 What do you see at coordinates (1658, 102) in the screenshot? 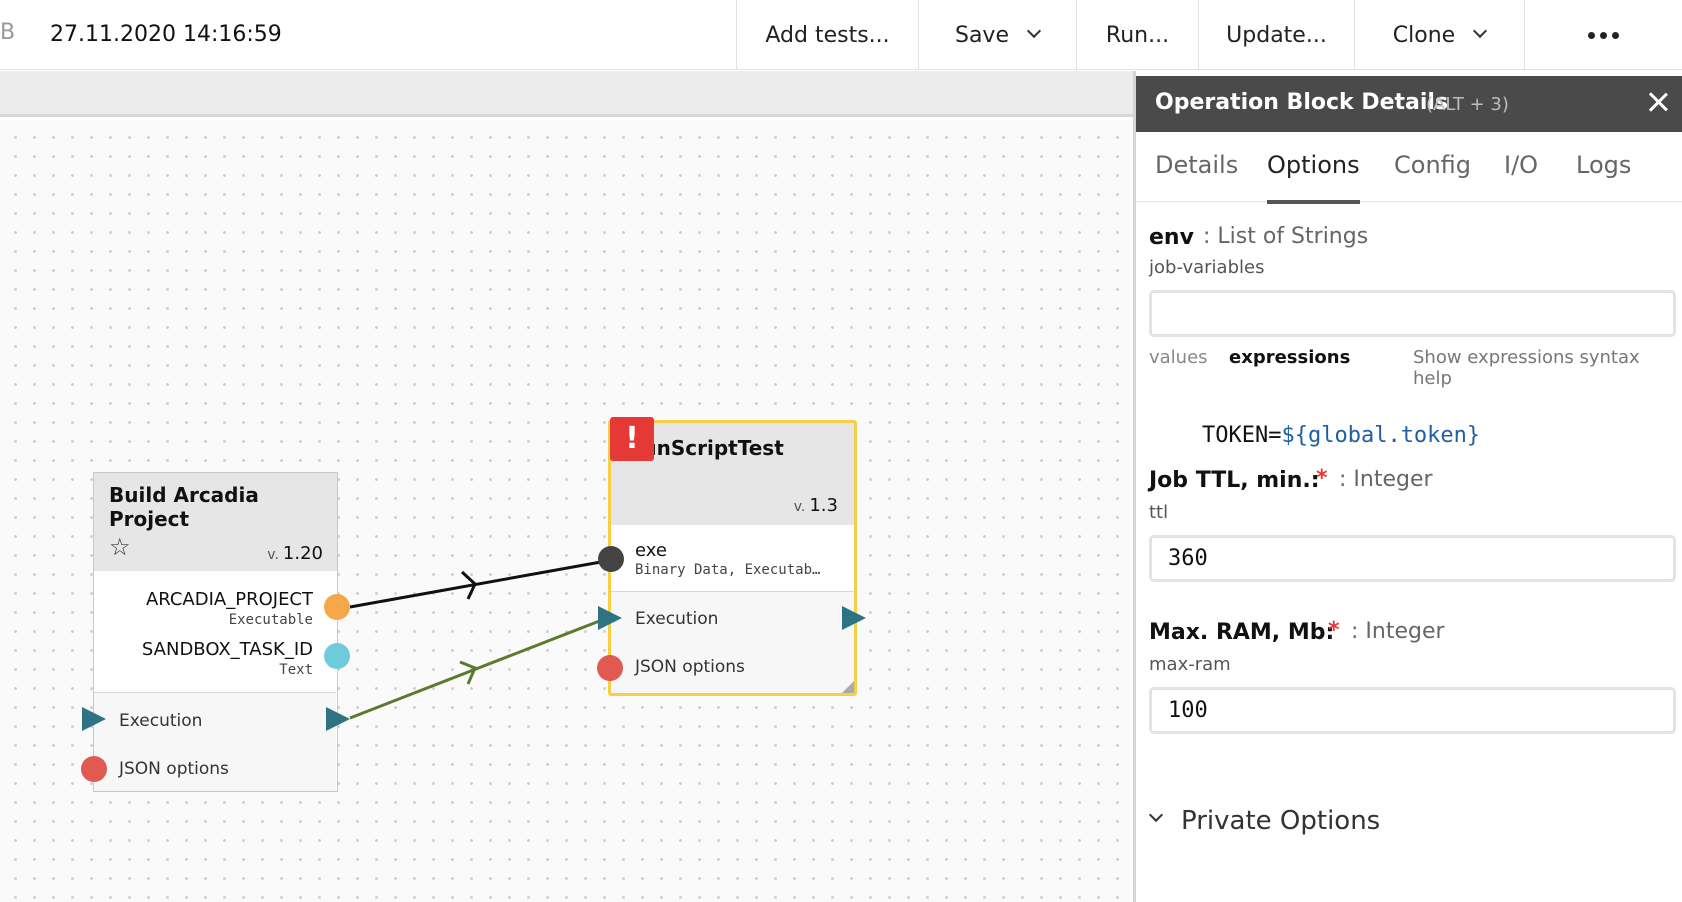
I see `close-icon` at bounding box center [1658, 102].